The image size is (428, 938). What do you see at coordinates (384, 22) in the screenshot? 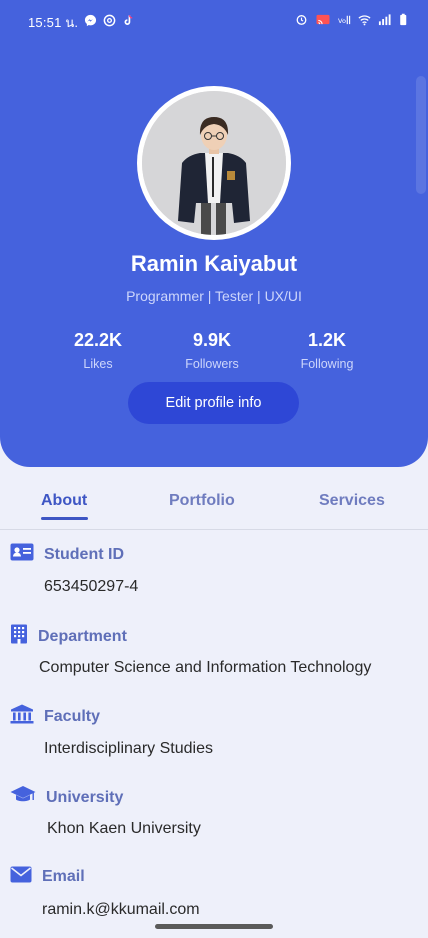
I see `signal-icon` at bounding box center [384, 22].